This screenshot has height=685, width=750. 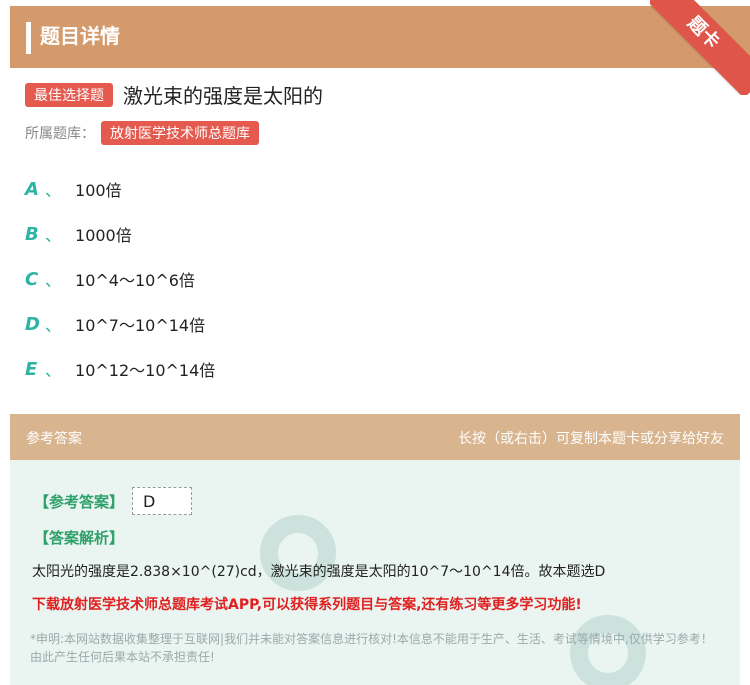 What do you see at coordinates (375, 437) in the screenshot?
I see `reference-header: 参考答案 长按（或右击）可复制本题卡或分享给好友` at bounding box center [375, 437].